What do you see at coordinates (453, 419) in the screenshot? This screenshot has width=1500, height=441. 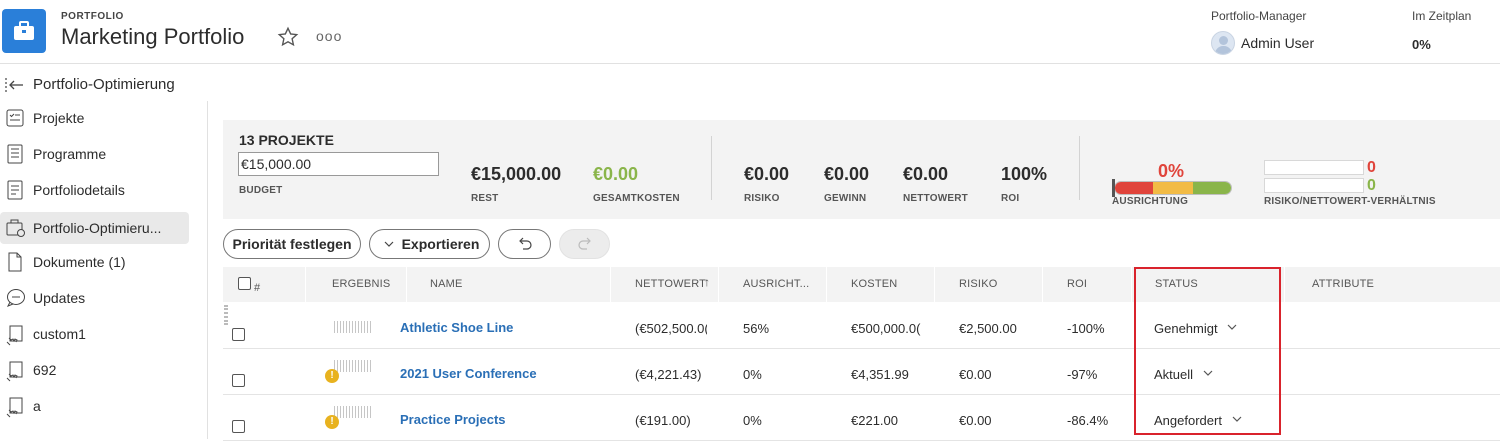 I see `project-name-link: Practice Projects` at bounding box center [453, 419].